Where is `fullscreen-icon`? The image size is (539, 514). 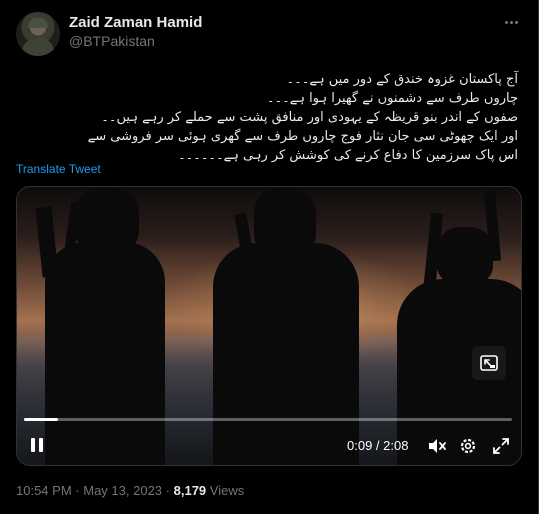 fullscreen-icon is located at coordinates (501, 446).